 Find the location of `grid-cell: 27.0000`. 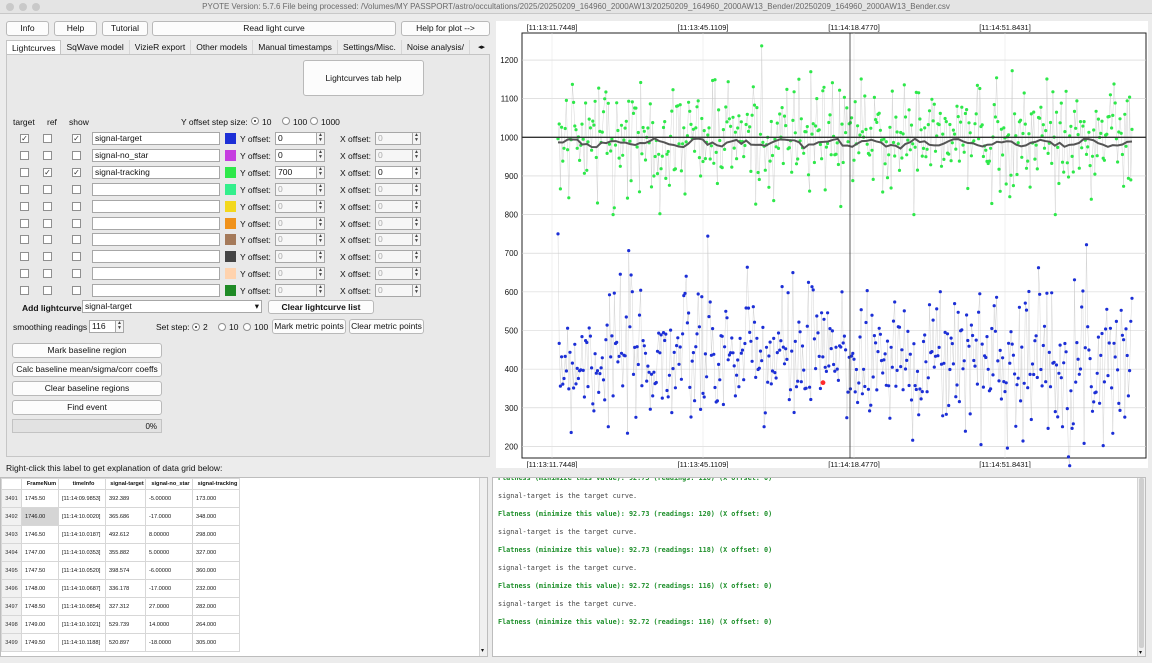

grid-cell: 27.0000 is located at coordinates (169, 606).